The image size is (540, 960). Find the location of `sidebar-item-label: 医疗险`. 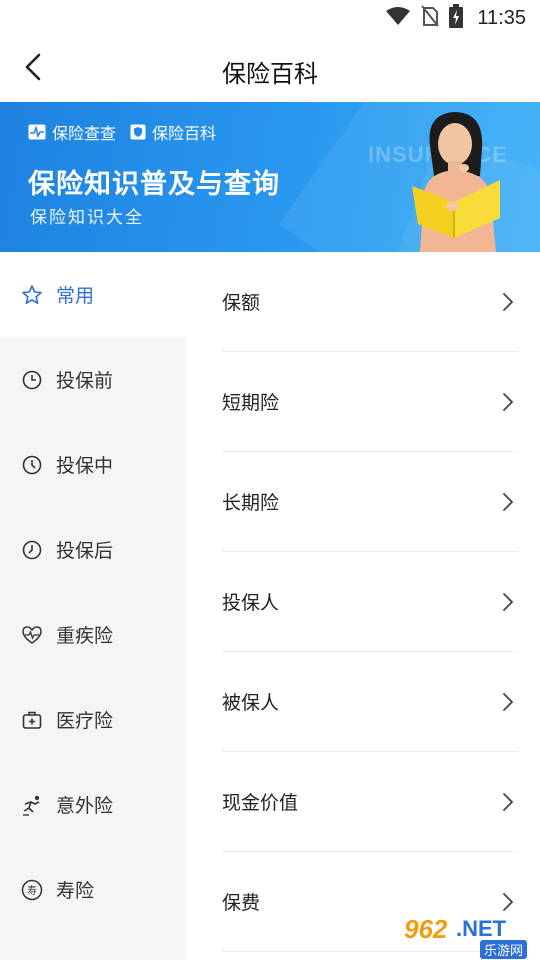

sidebar-item-label: 医疗险 is located at coordinates (85, 721).